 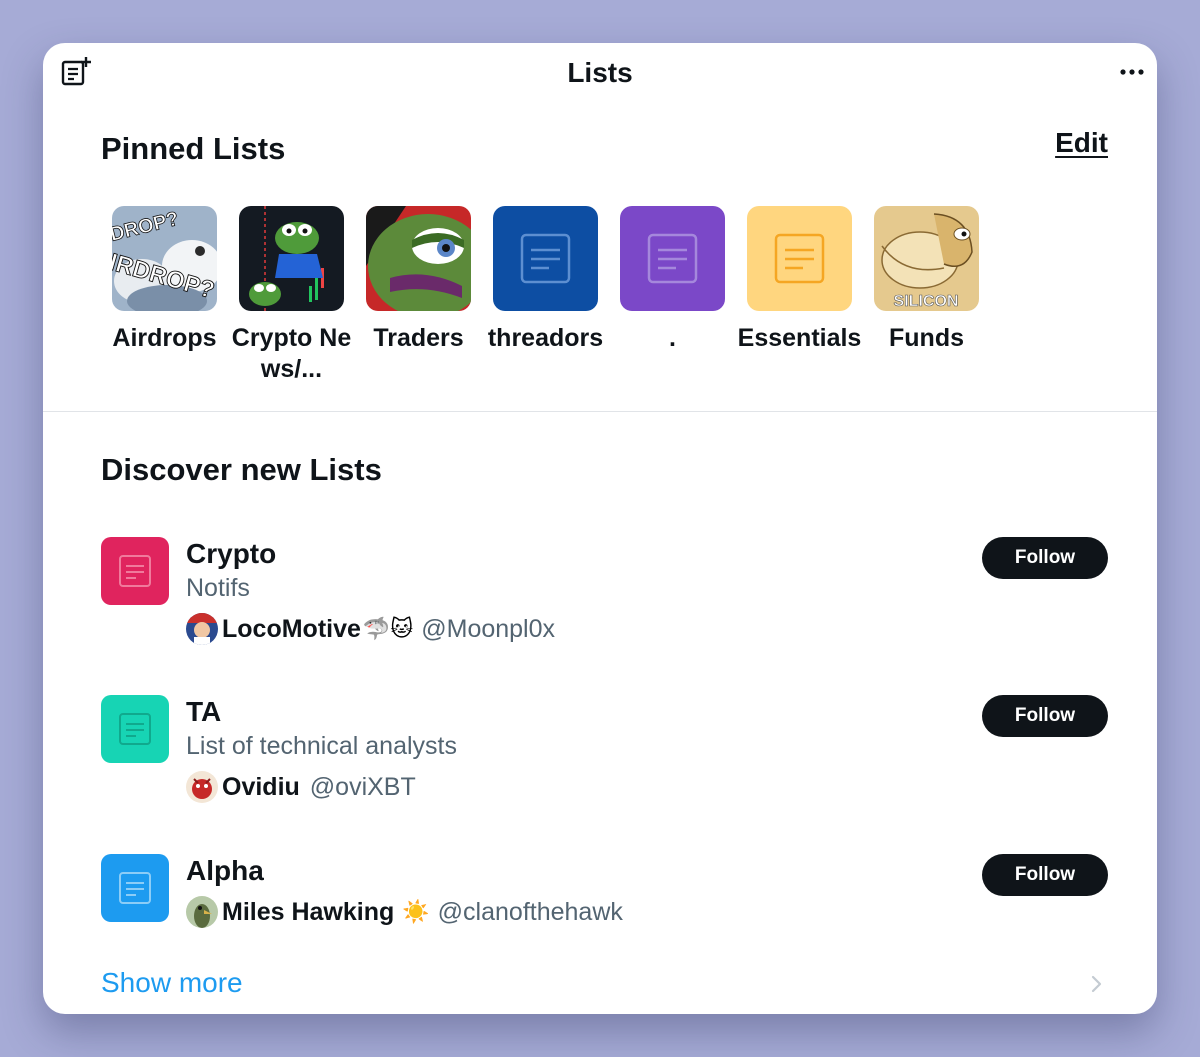 I want to click on pinned-list-traders: Traders, so click(x=418, y=280).